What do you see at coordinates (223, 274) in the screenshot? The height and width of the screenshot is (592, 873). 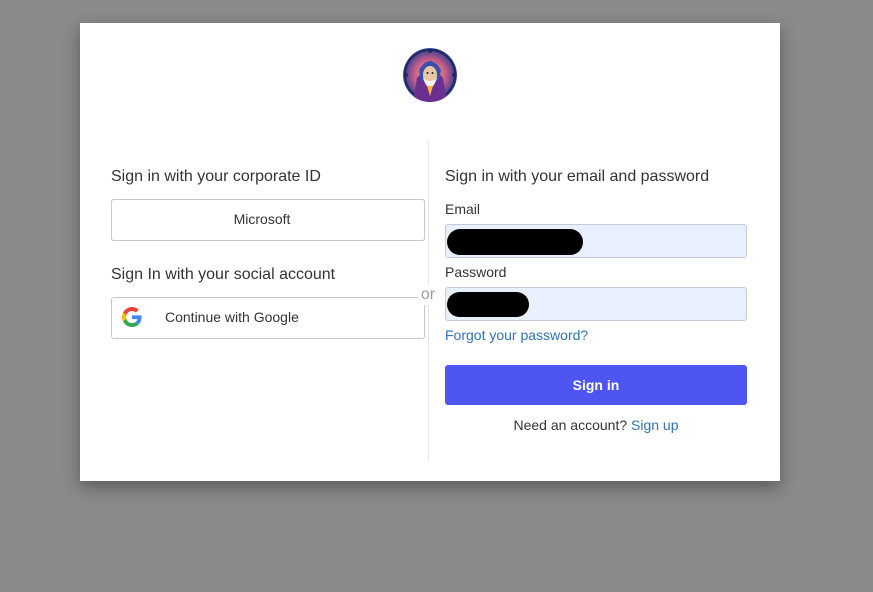 I see `social-account-heading: Sign In with your social account` at bounding box center [223, 274].